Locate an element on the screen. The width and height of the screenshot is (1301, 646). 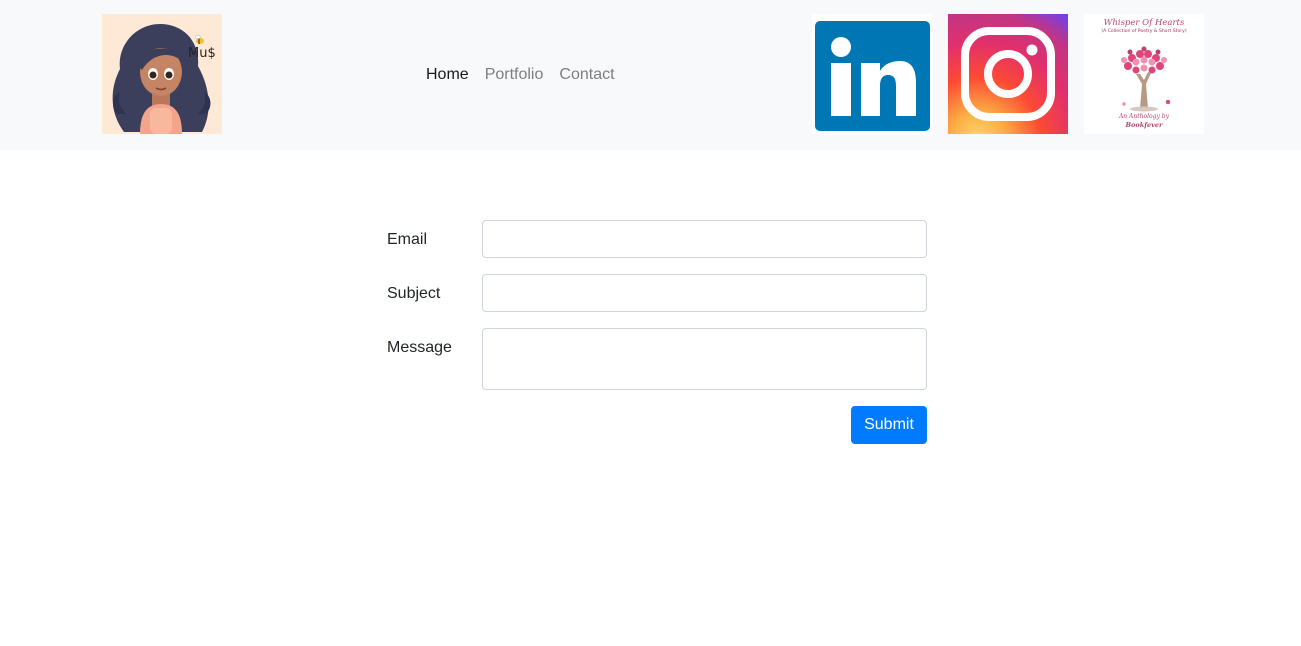
book-title: Whisper Of Hearts is located at coordinates (1144, 23).